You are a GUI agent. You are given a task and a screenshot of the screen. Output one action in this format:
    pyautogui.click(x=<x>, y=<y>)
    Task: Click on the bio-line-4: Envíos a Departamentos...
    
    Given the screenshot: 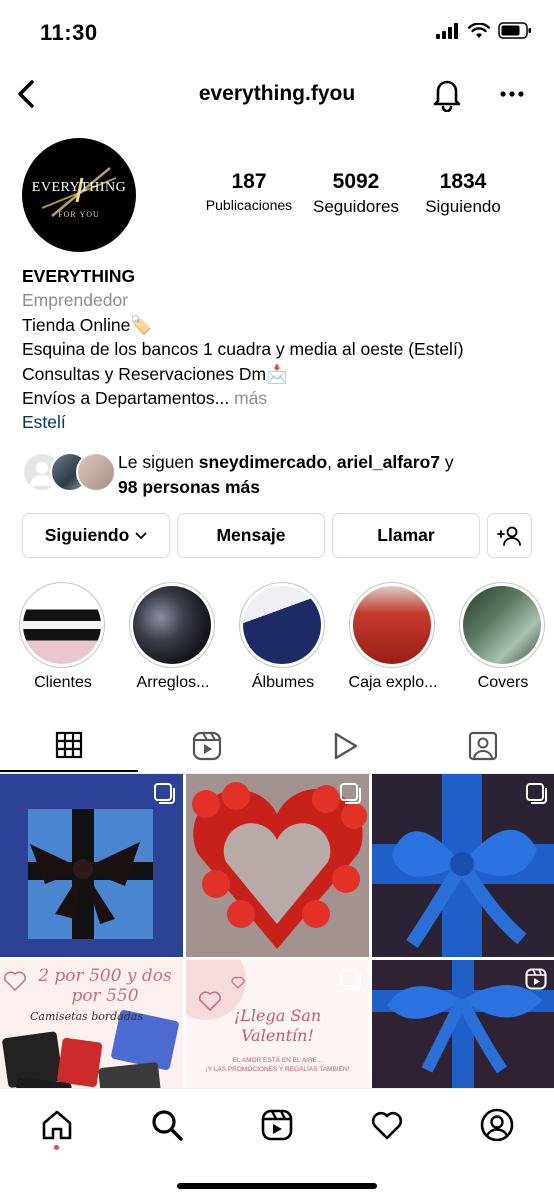 What is the action you would take?
    pyautogui.click(x=126, y=398)
    